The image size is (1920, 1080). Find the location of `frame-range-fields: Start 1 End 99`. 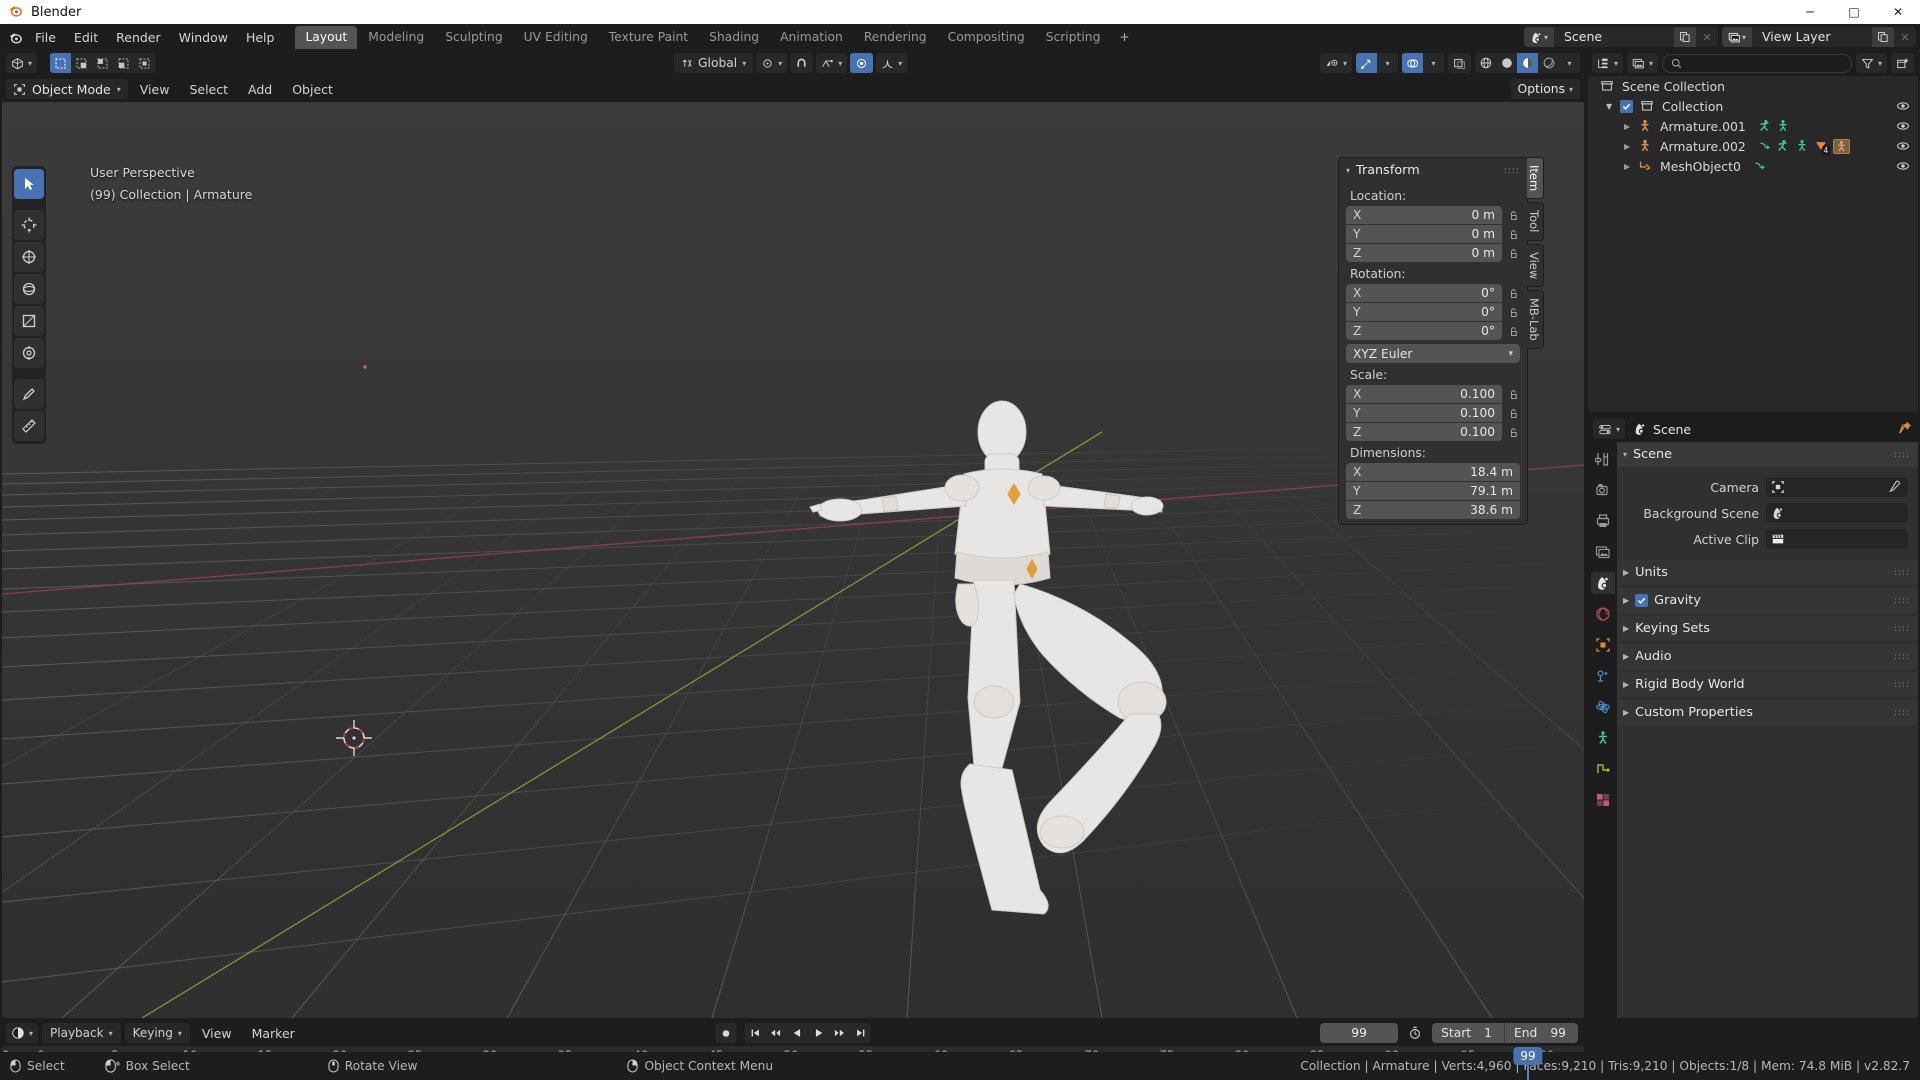

frame-range-fields: Start 1 End 99 is located at coordinates (1505, 1033).